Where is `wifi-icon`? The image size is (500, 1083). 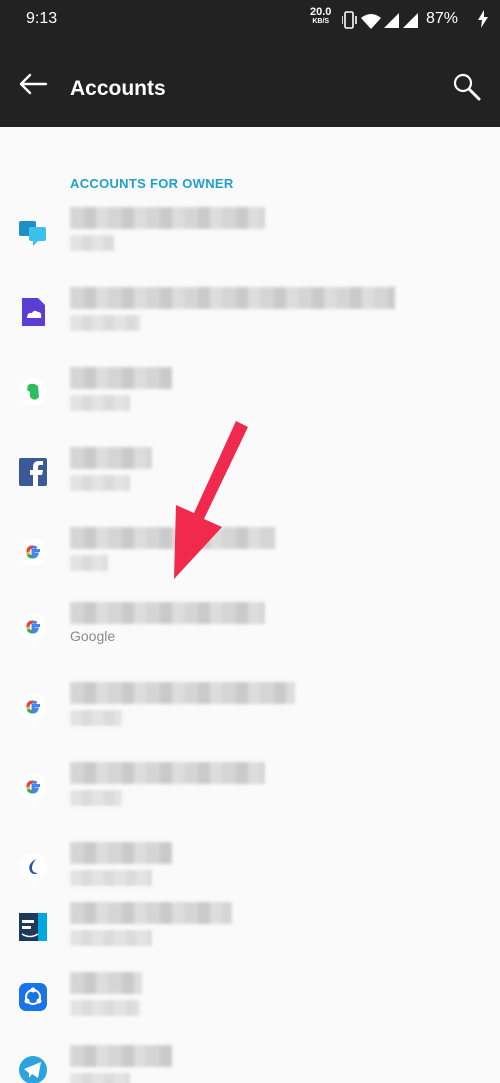 wifi-icon is located at coordinates (371, 21).